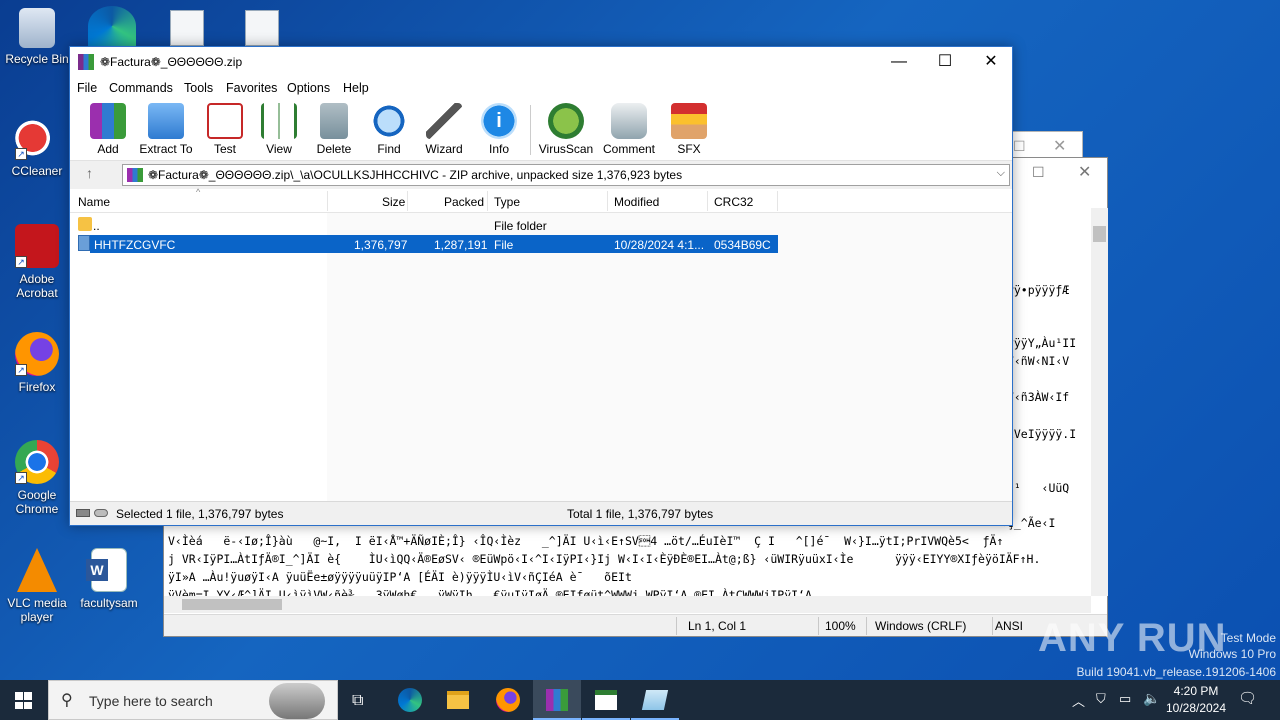  What do you see at coordinates (112, 26) in the screenshot?
I see `edge-desktop-icon` at bounding box center [112, 26].